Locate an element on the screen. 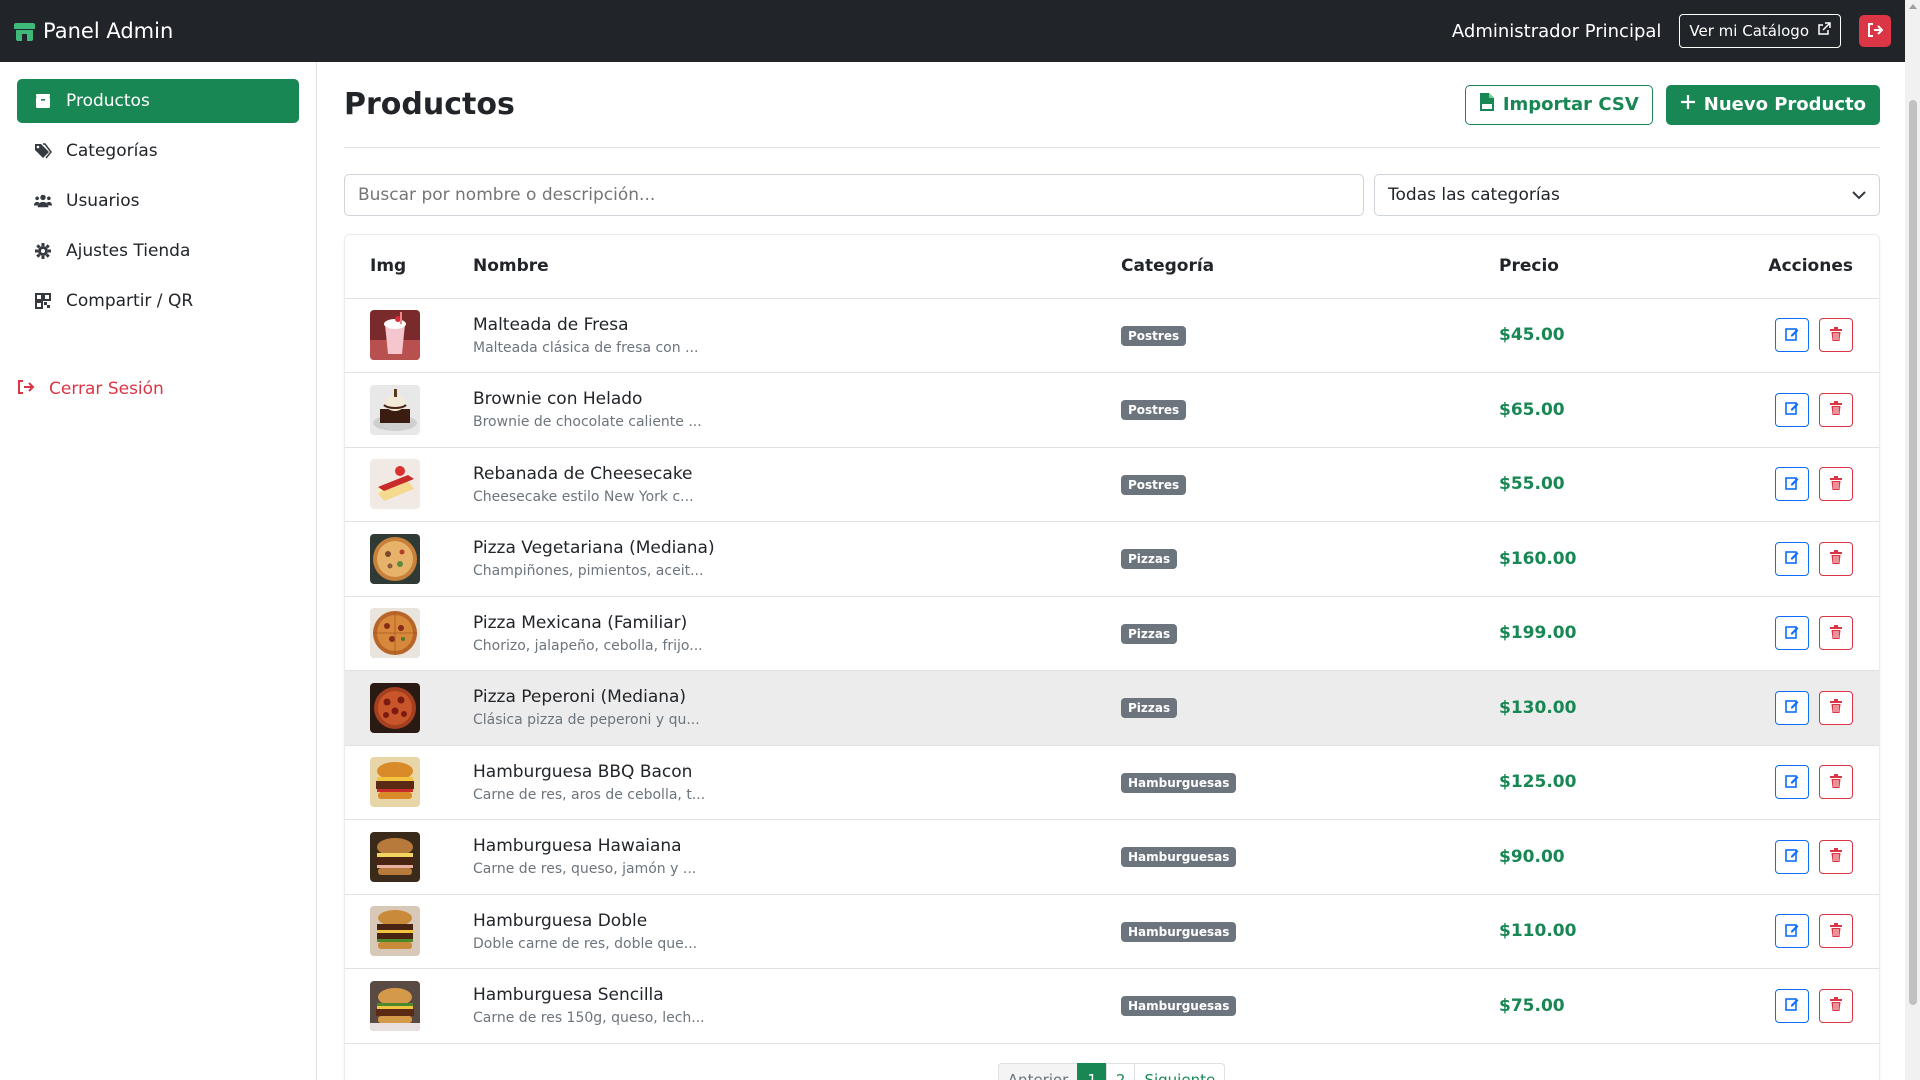  product-price: $75.00 is located at coordinates (1532, 1005).